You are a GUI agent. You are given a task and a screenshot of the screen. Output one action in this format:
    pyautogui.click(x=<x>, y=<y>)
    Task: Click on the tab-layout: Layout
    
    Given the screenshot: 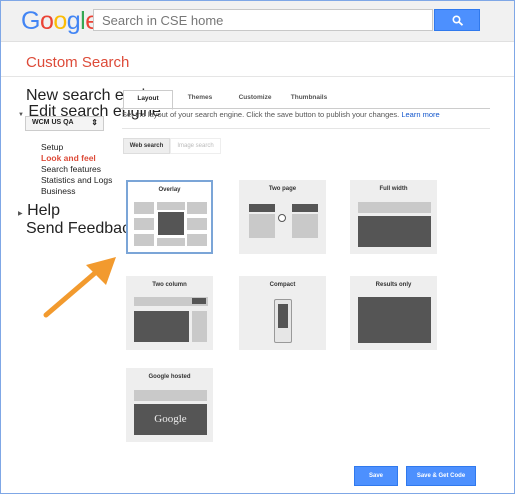 What is the action you would take?
    pyautogui.click(x=148, y=100)
    